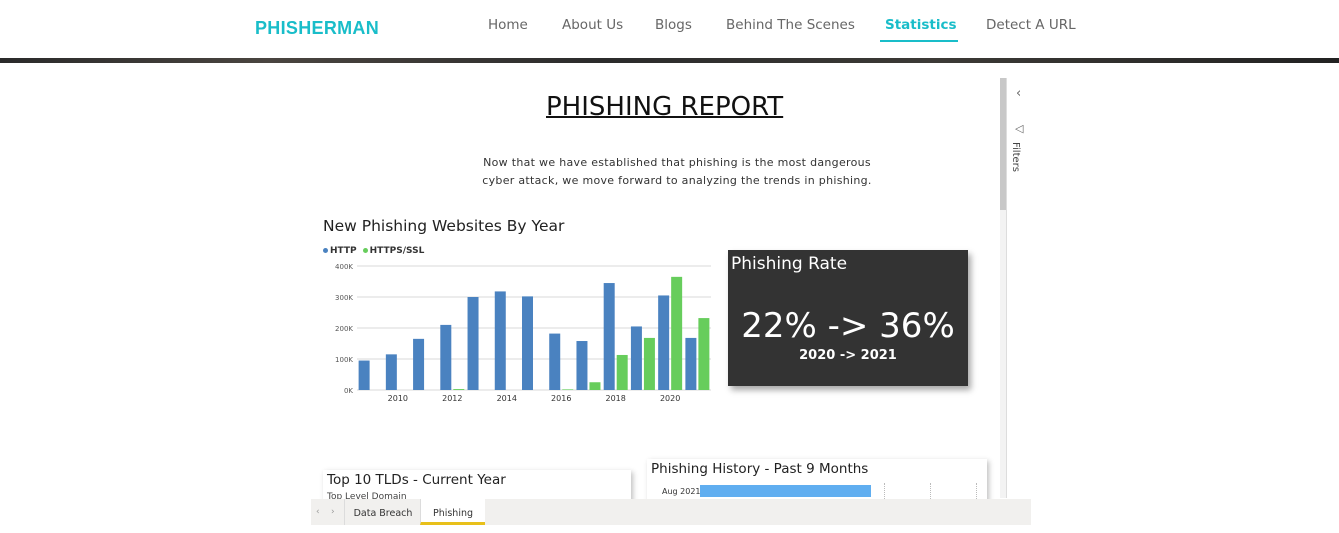 This screenshot has width=1339, height=533. Describe the element at coordinates (919, 41) in the screenshot. I see `active-nav-indicator` at that location.